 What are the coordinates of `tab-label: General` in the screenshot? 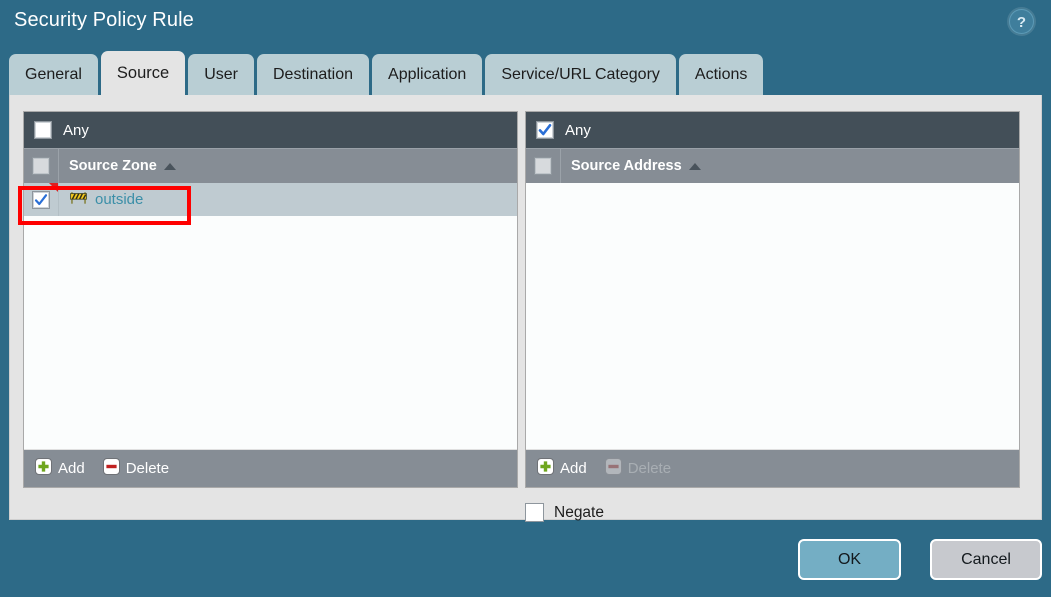 It's located at (53, 74).